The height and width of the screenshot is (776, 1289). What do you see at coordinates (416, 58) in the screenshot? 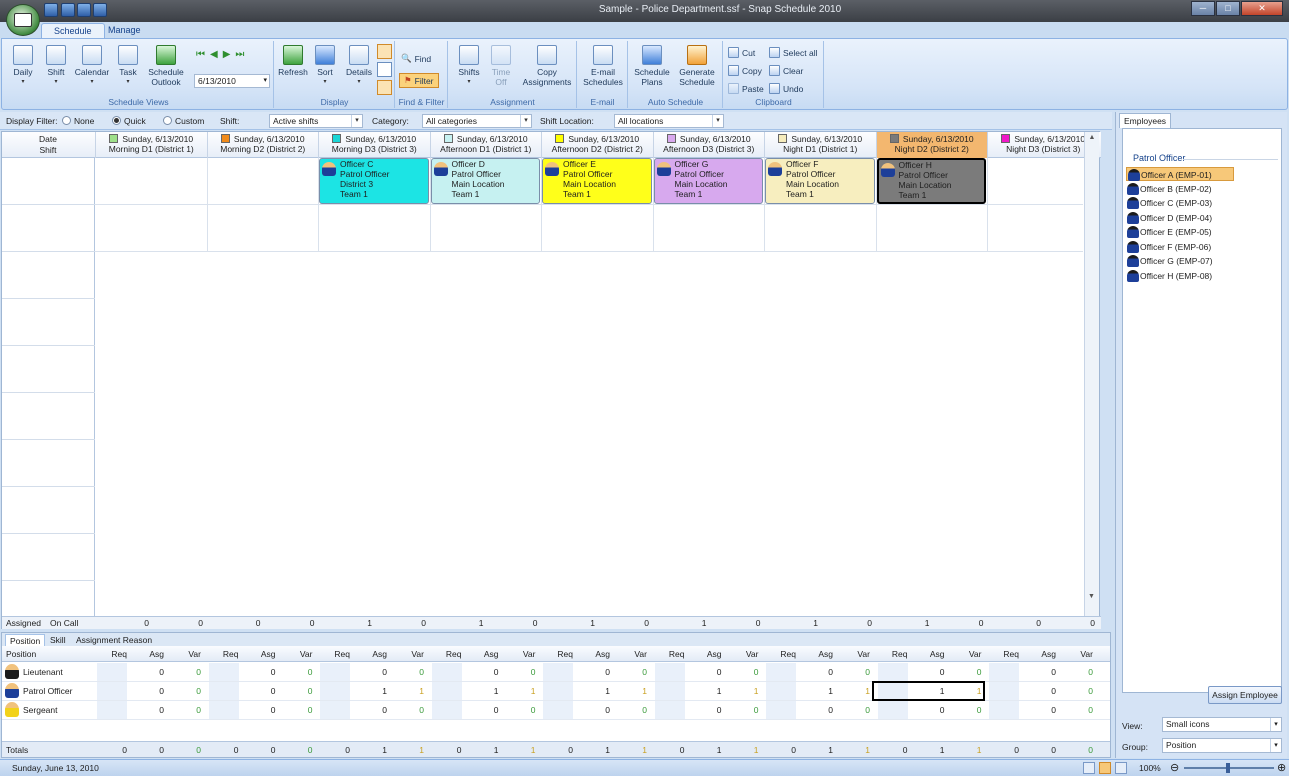
I see `find-button: 🔍 Find` at bounding box center [416, 58].